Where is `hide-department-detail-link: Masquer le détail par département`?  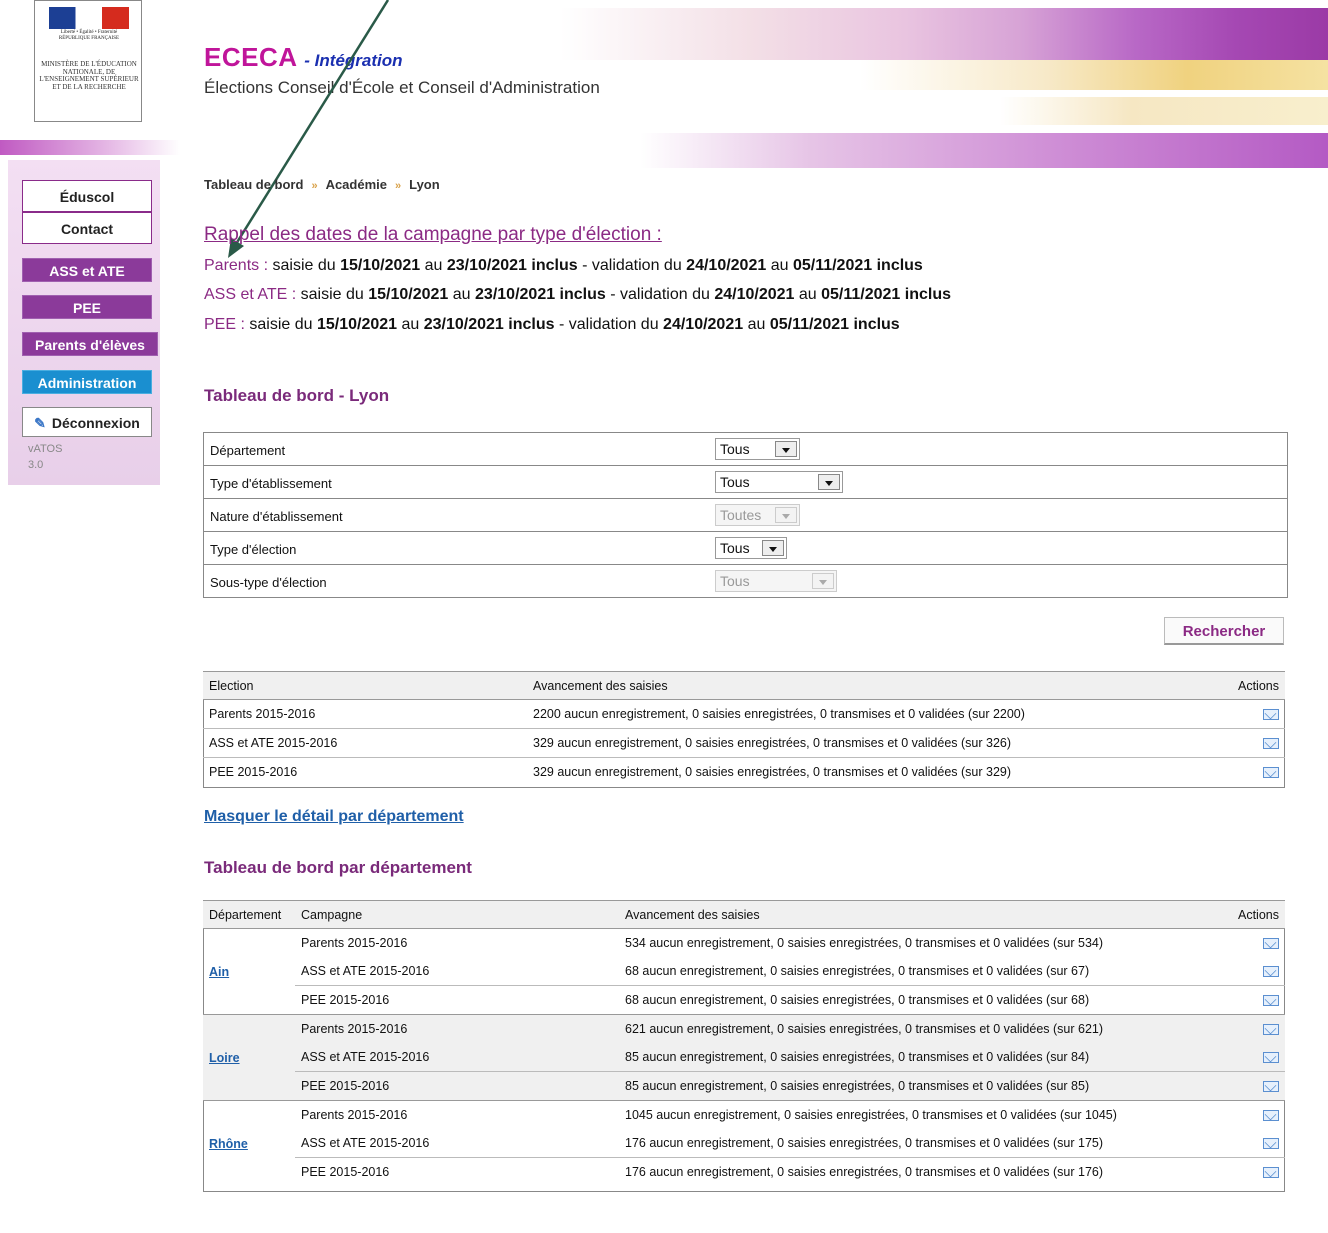 hide-department-detail-link: Masquer le détail par département is located at coordinates (334, 817).